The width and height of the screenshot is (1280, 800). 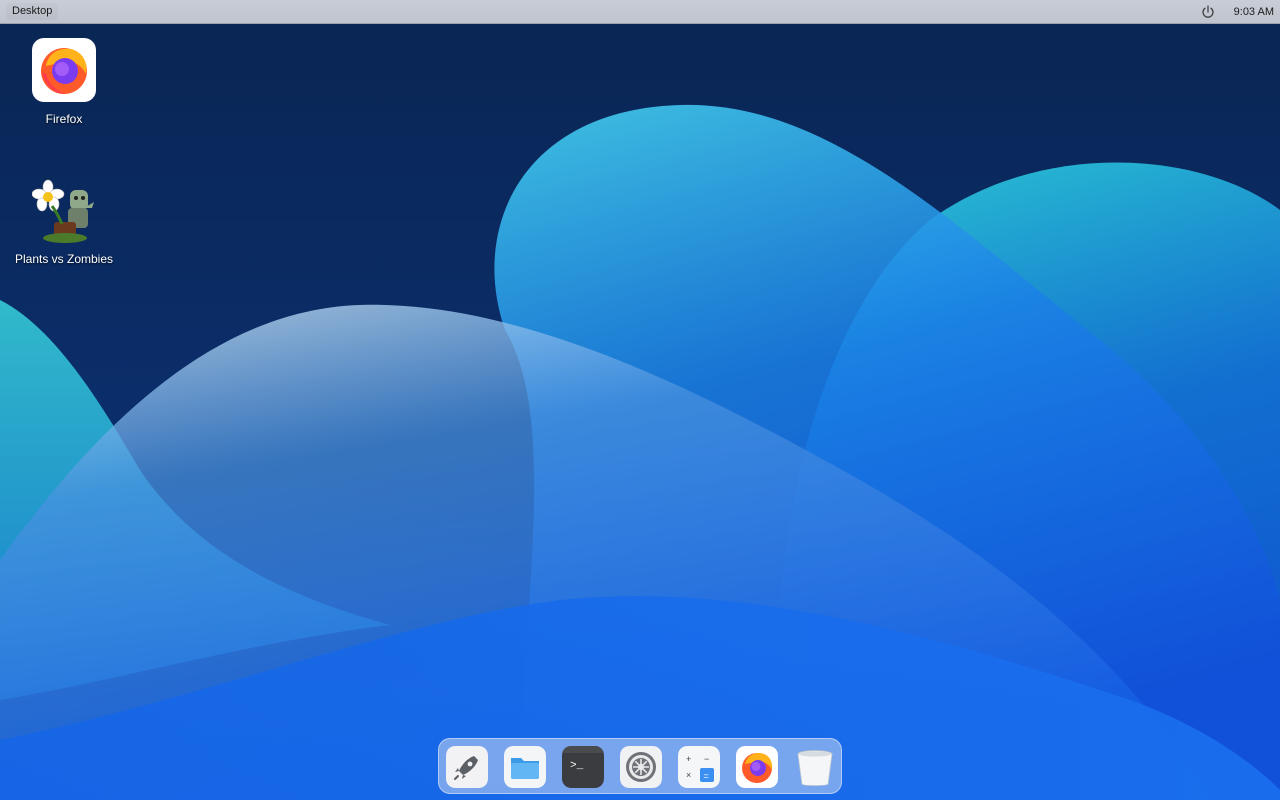 What do you see at coordinates (467, 767) in the screenshot?
I see `launchpad-rocket-icon` at bounding box center [467, 767].